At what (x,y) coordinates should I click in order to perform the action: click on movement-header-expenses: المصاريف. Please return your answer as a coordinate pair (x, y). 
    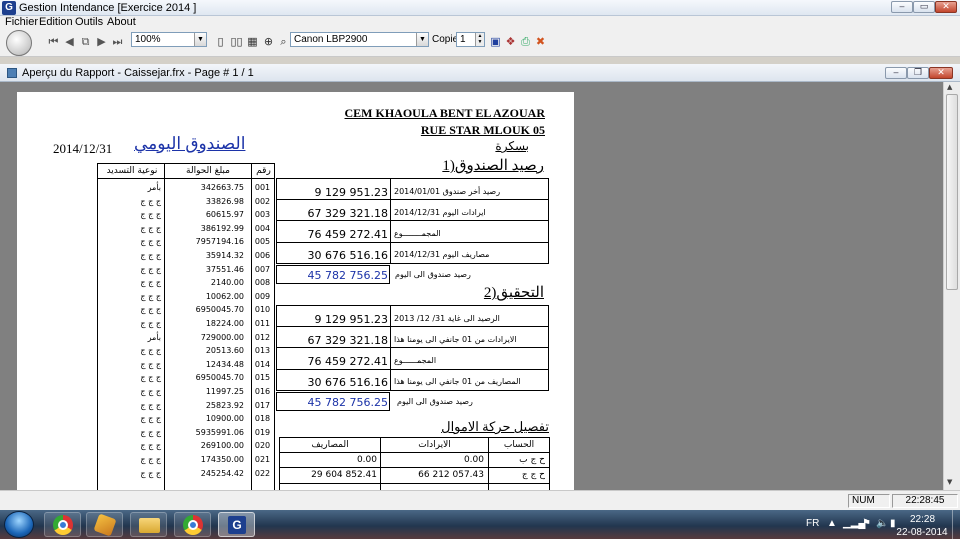
    Looking at the image, I should click on (330, 445).